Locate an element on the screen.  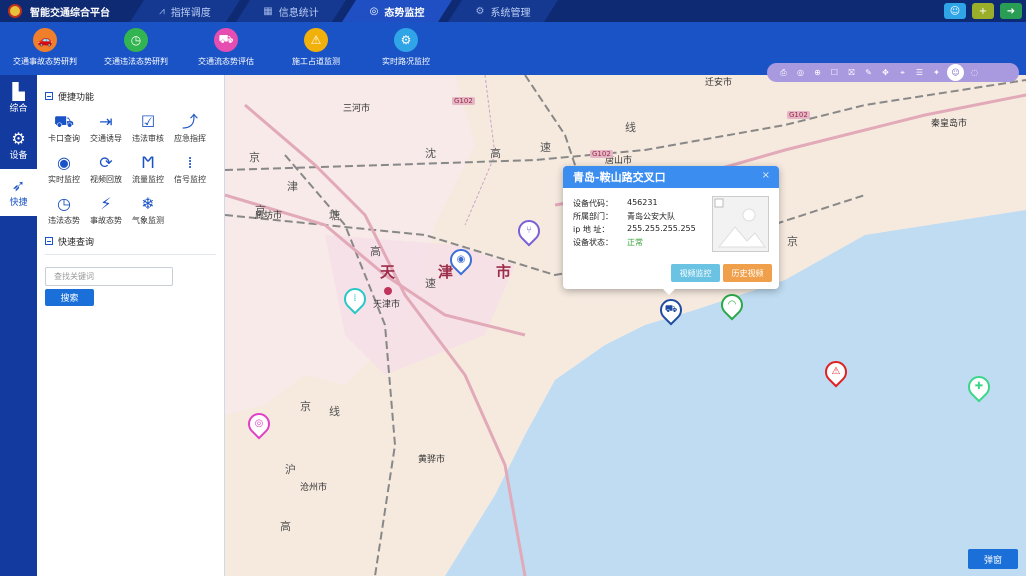
shortcut-flow-monitor: Ϻ 流量监控 is located at coordinates (148, 168).